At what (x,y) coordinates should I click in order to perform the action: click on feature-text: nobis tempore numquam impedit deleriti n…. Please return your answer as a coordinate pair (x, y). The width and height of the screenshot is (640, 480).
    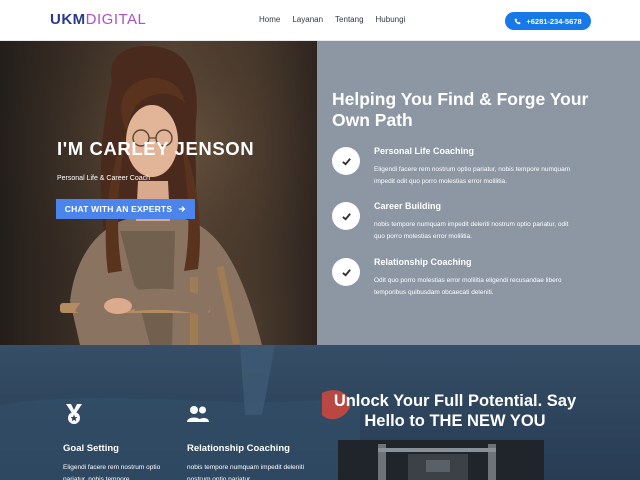
    Looking at the image, I should click on (471, 230).